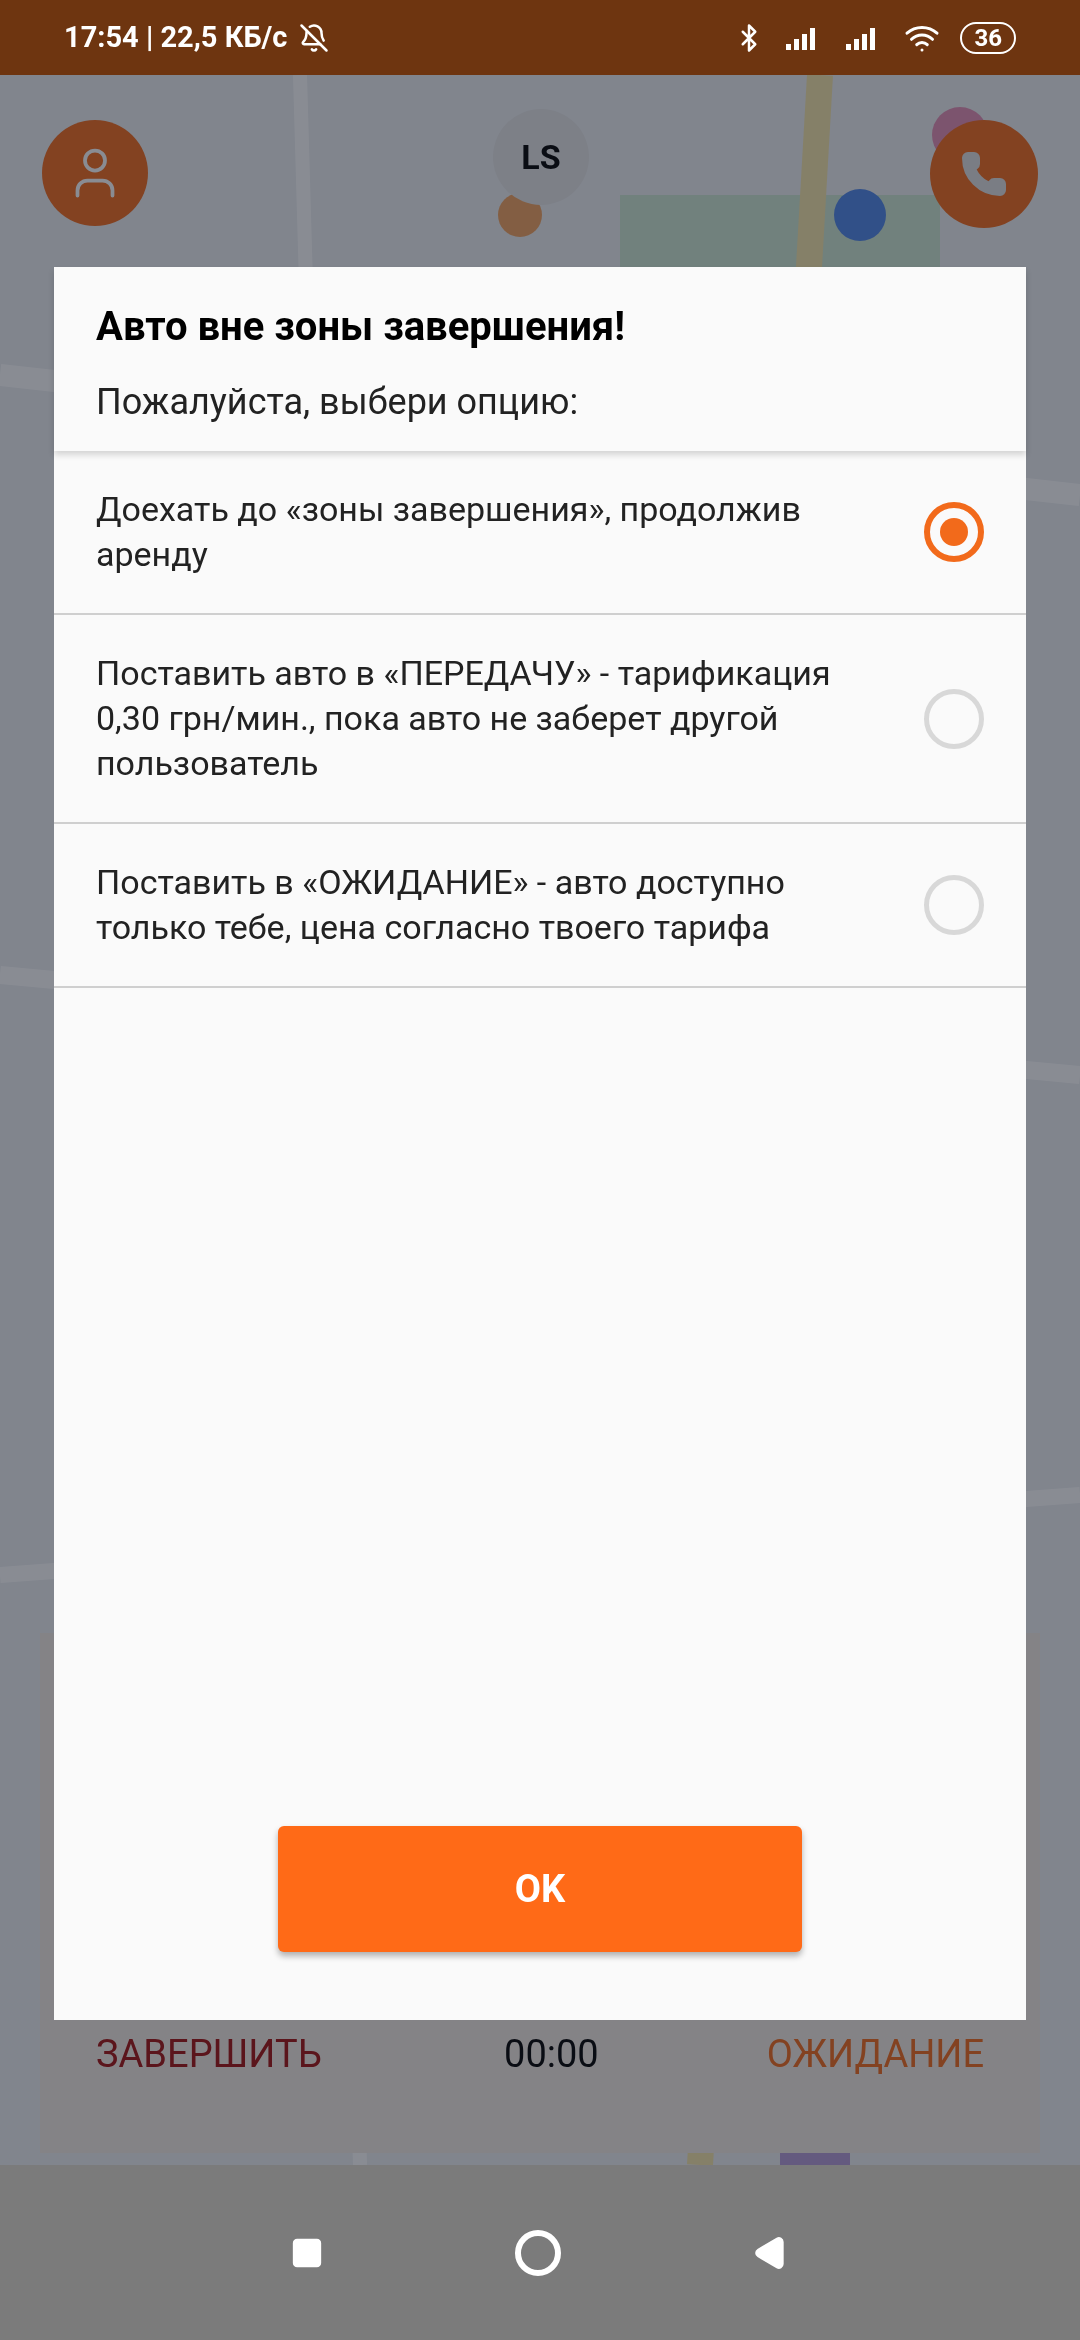  I want to click on dialog-subtitle: Пожалуйста, выбери опцию:, so click(338, 402).